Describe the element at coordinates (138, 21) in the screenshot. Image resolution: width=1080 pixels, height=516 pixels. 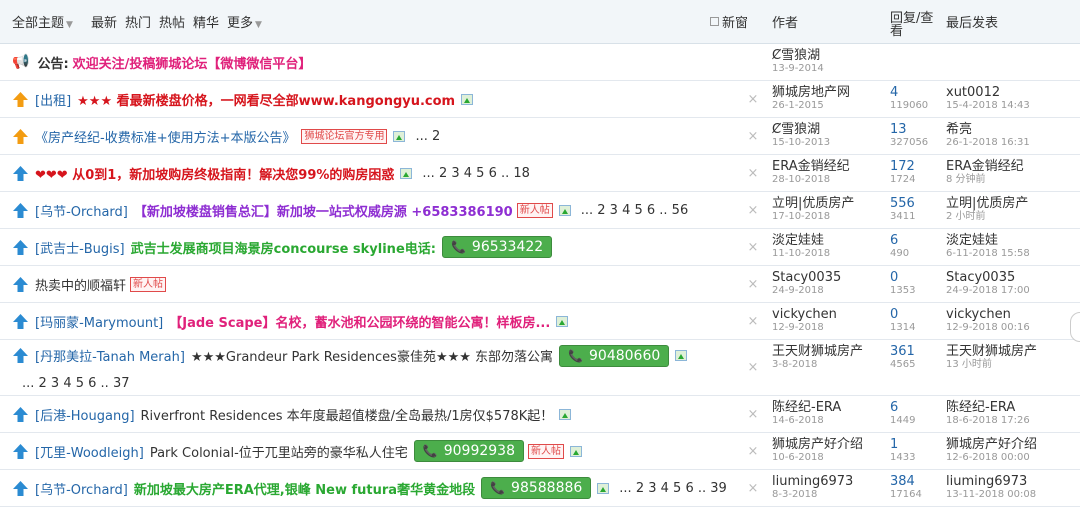
I see `filter-hot: 热门` at that location.